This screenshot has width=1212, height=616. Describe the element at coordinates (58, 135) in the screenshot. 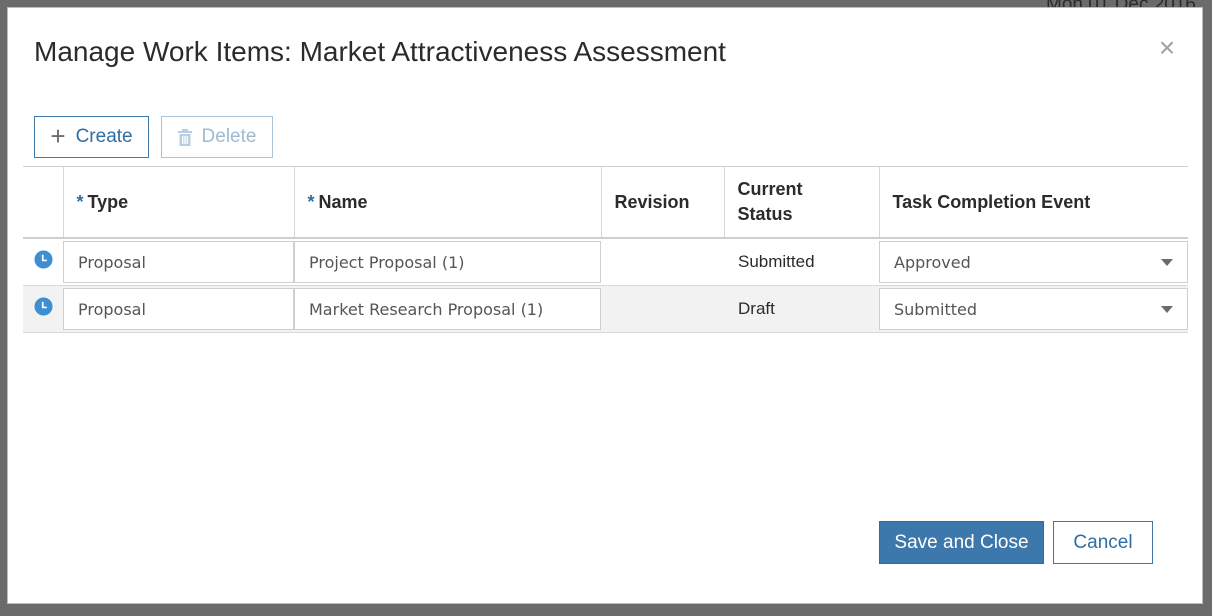

I see `plus-icon: +` at that location.